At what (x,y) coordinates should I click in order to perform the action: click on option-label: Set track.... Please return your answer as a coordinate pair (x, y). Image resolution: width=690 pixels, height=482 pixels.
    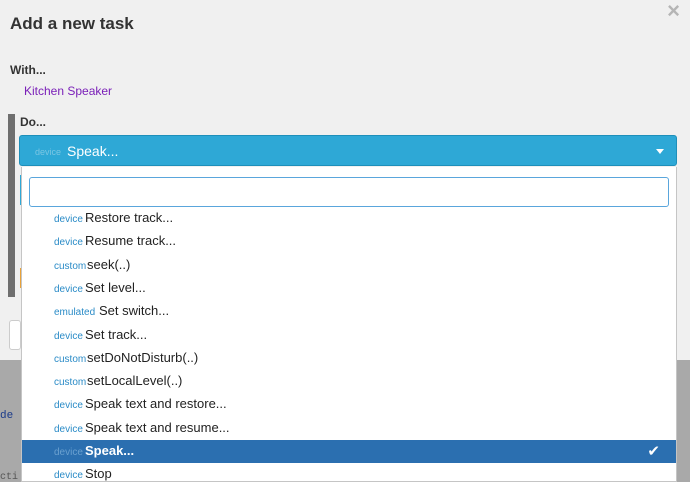
    Looking at the image, I should click on (116, 334).